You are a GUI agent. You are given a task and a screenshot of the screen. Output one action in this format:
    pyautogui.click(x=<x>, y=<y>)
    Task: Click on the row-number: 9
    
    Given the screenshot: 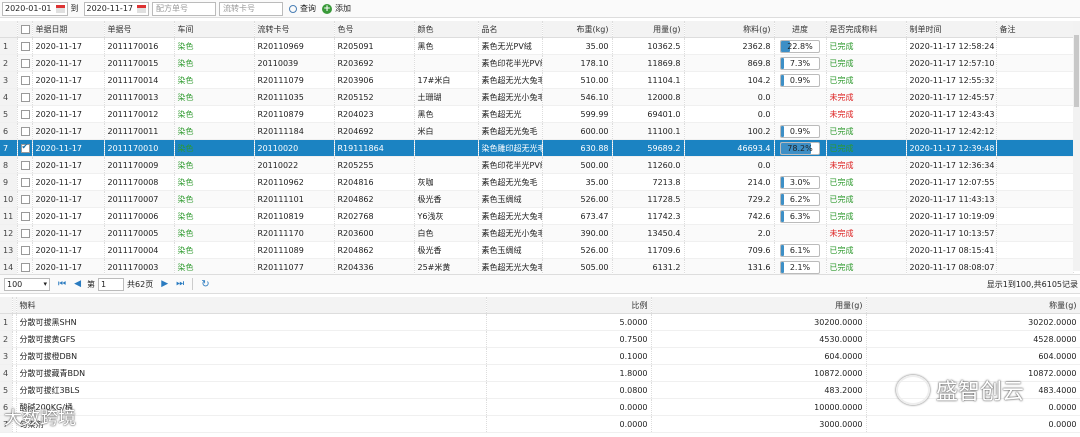 What is the action you would take?
    pyautogui.click(x=9, y=182)
    